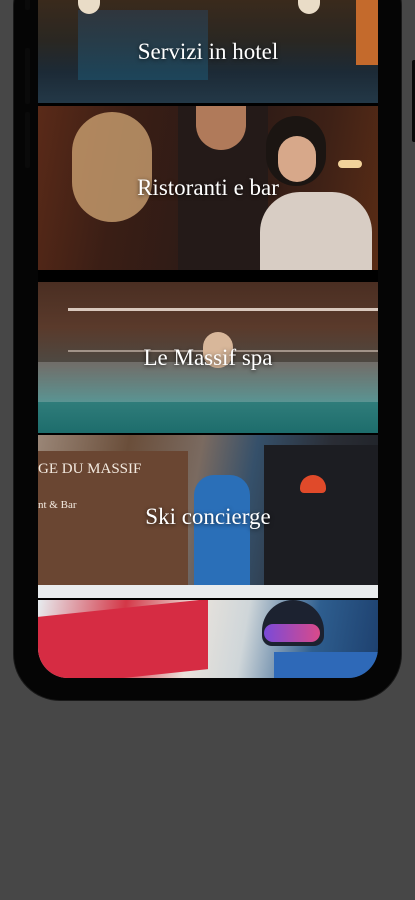 This screenshot has width=415, height=900. What do you see at coordinates (27, 76) in the screenshot?
I see `phone-volume-up-button` at bounding box center [27, 76].